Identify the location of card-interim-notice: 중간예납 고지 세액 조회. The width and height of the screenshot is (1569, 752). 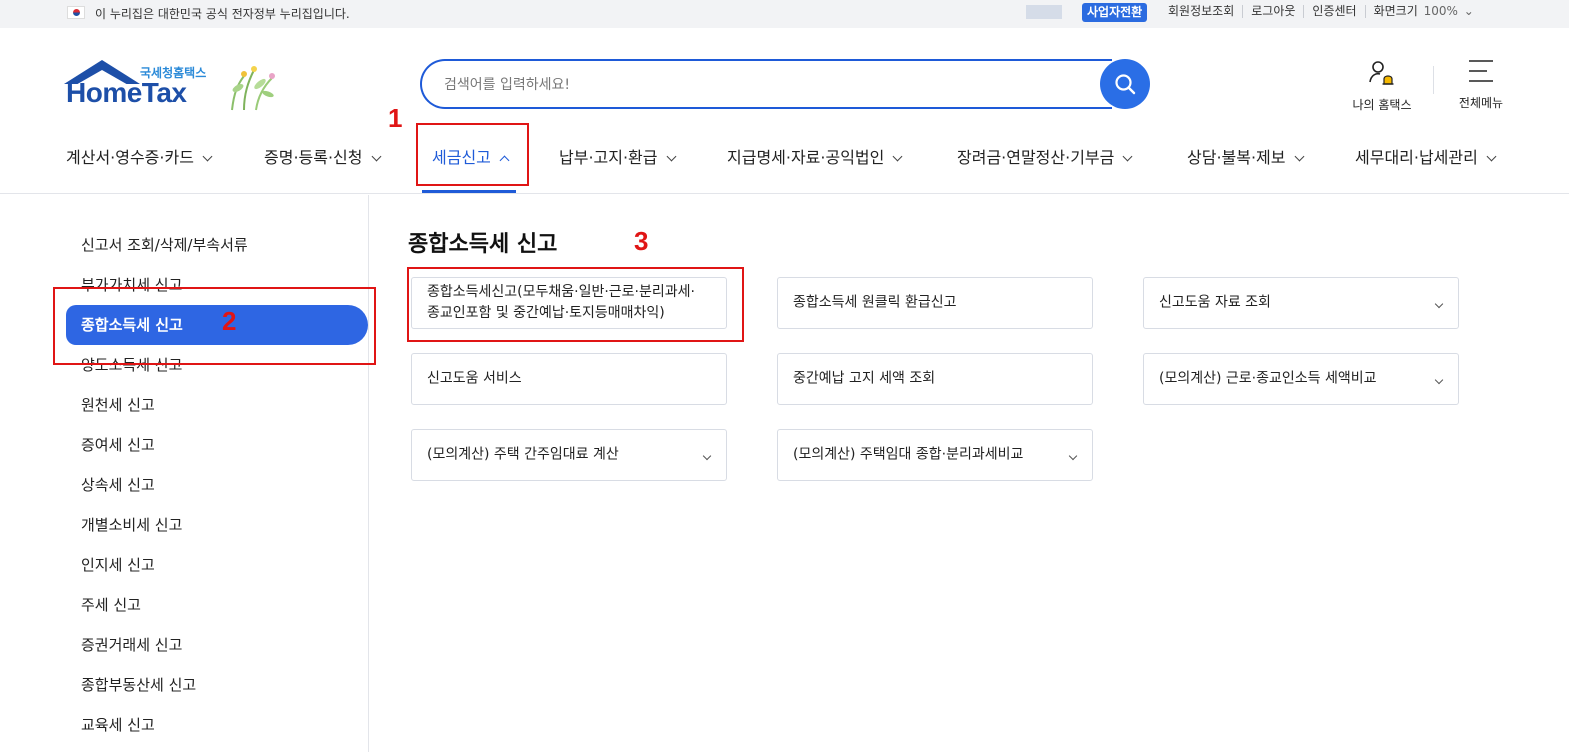
(935, 379).